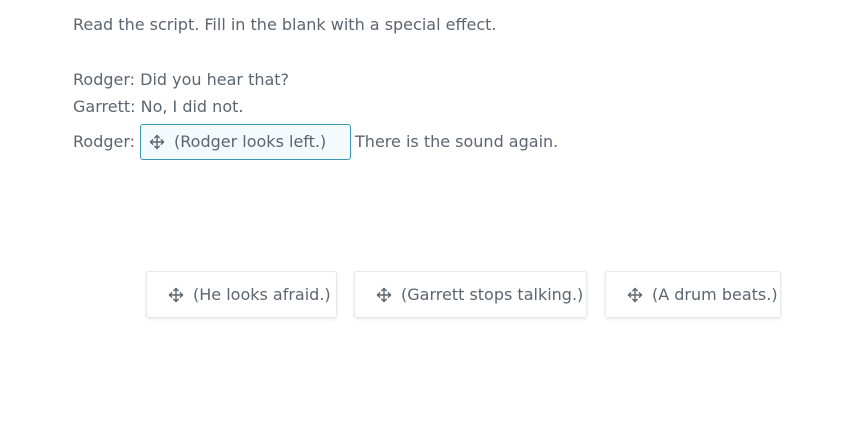 This screenshot has width=848, height=446. Describe the element at coordinates (181, 79) in the screenshot. I see `script-line-1: Rodger: Did you hear that?` at that location.